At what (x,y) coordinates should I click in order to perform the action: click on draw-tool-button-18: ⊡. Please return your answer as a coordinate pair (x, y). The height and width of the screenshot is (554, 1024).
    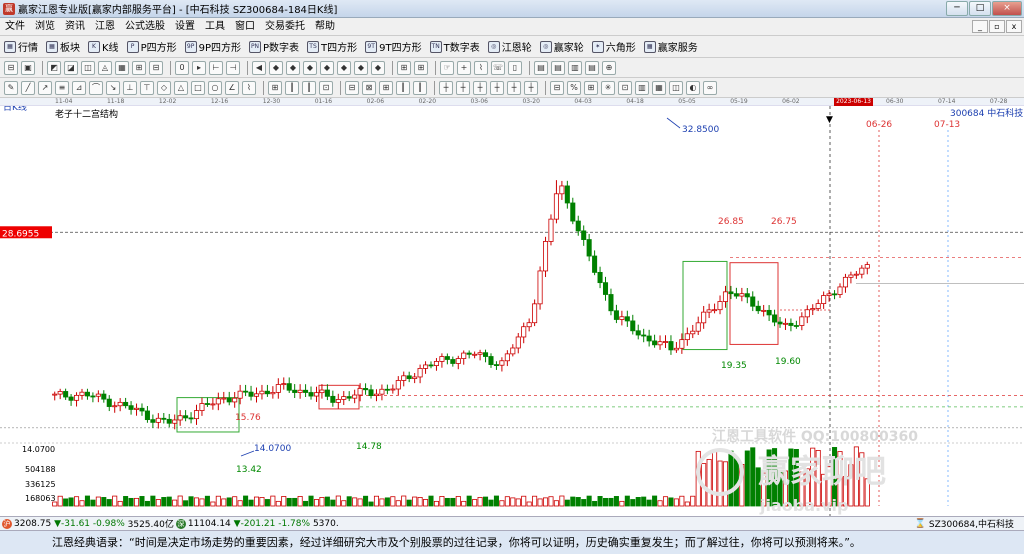
    Looking at the image, I should click on (326, 87).